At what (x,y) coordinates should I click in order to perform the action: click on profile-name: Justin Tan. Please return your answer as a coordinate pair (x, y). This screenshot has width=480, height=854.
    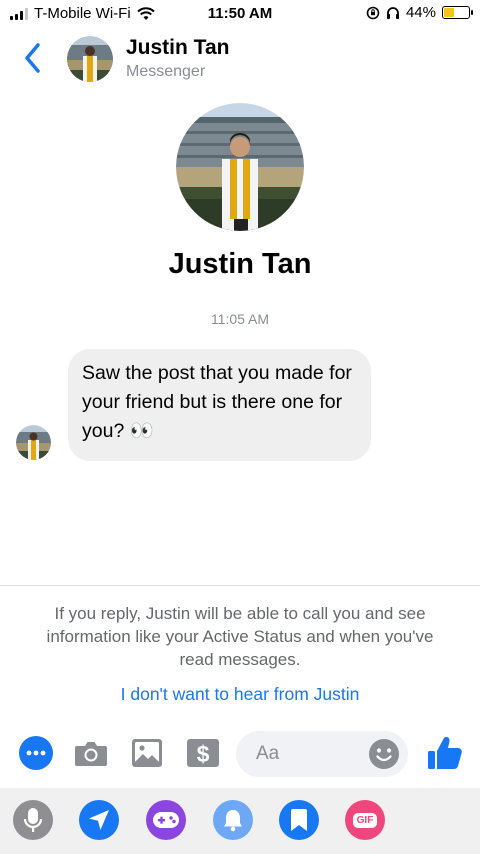
    Looking at the image, I should click on (240, 264).